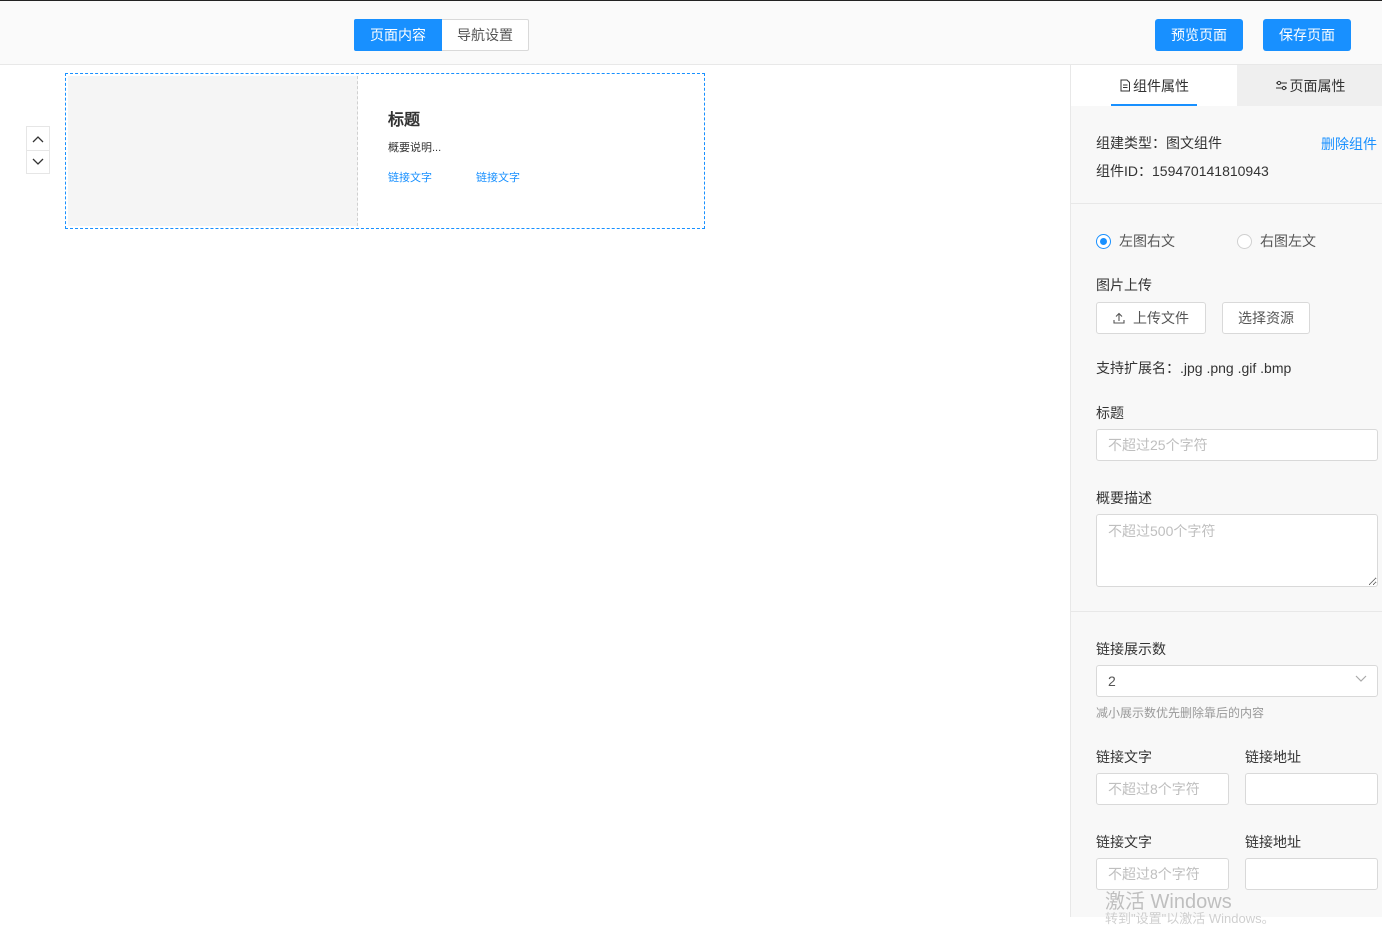 The height and width of the screenshot is (927, 1382). I want to click on tab-nav-settings: 导航设置, so click(485, 35).